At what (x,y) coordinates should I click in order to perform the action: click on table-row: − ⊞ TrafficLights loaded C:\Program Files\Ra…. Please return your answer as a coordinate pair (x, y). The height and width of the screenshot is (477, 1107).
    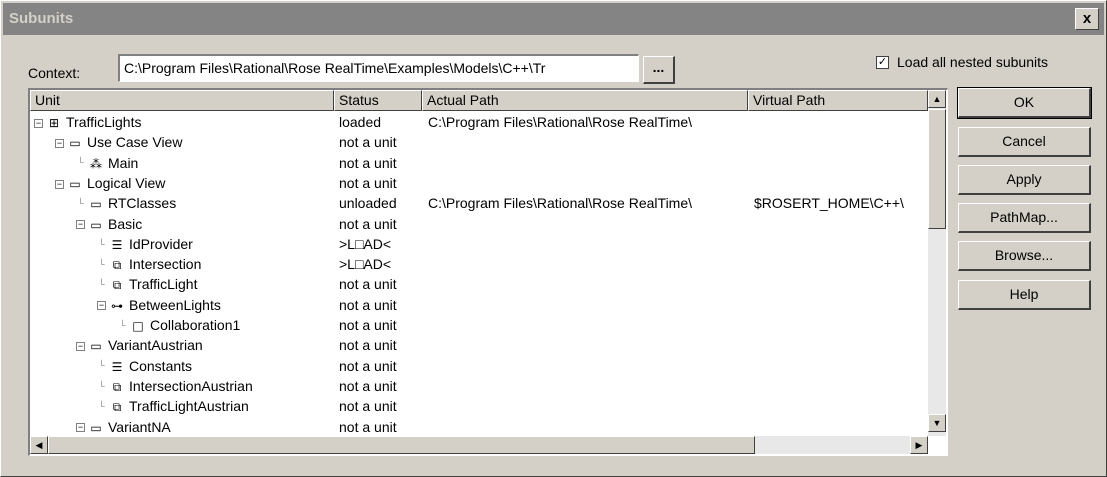
    Looking at the image, I should click on (480, 122).